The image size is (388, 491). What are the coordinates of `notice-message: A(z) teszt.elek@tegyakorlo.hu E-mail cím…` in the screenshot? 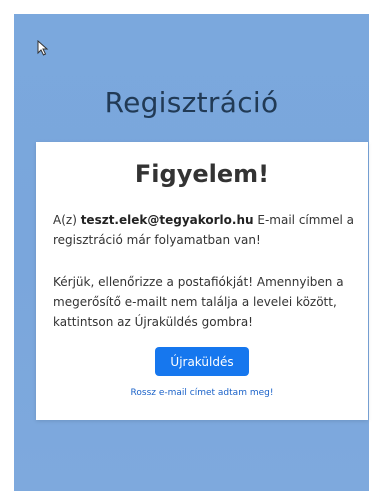 It's located at (205, 230).